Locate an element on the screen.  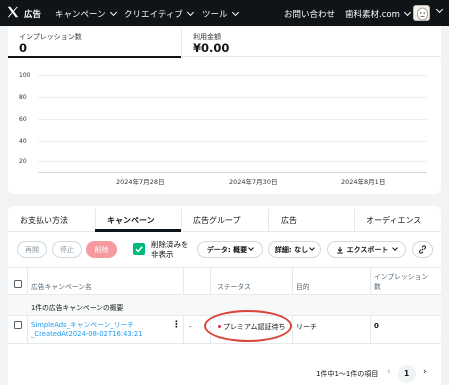
summary-row-label: 1件の広告キャンペーンの概要 is located at coordinates (77, 308).